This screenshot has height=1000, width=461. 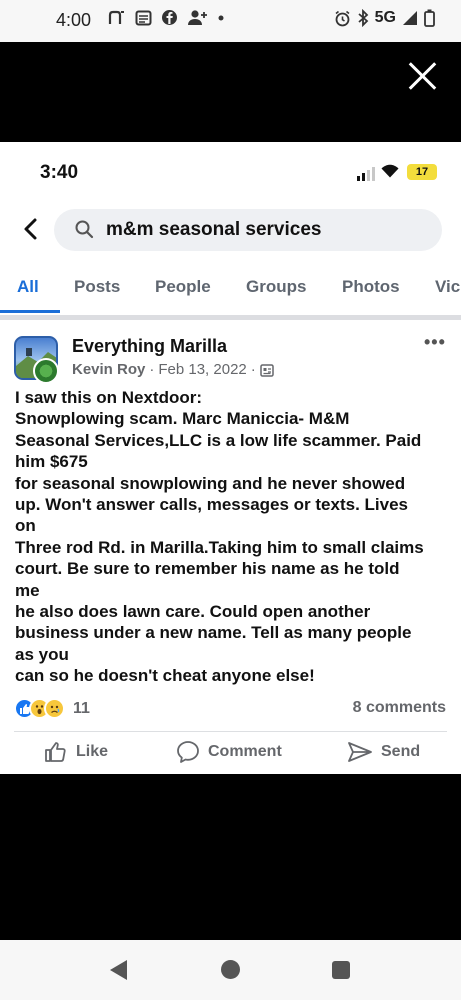 I want to click on post-line: I saw this on Nextdoor:, so click(x=109, y=397).